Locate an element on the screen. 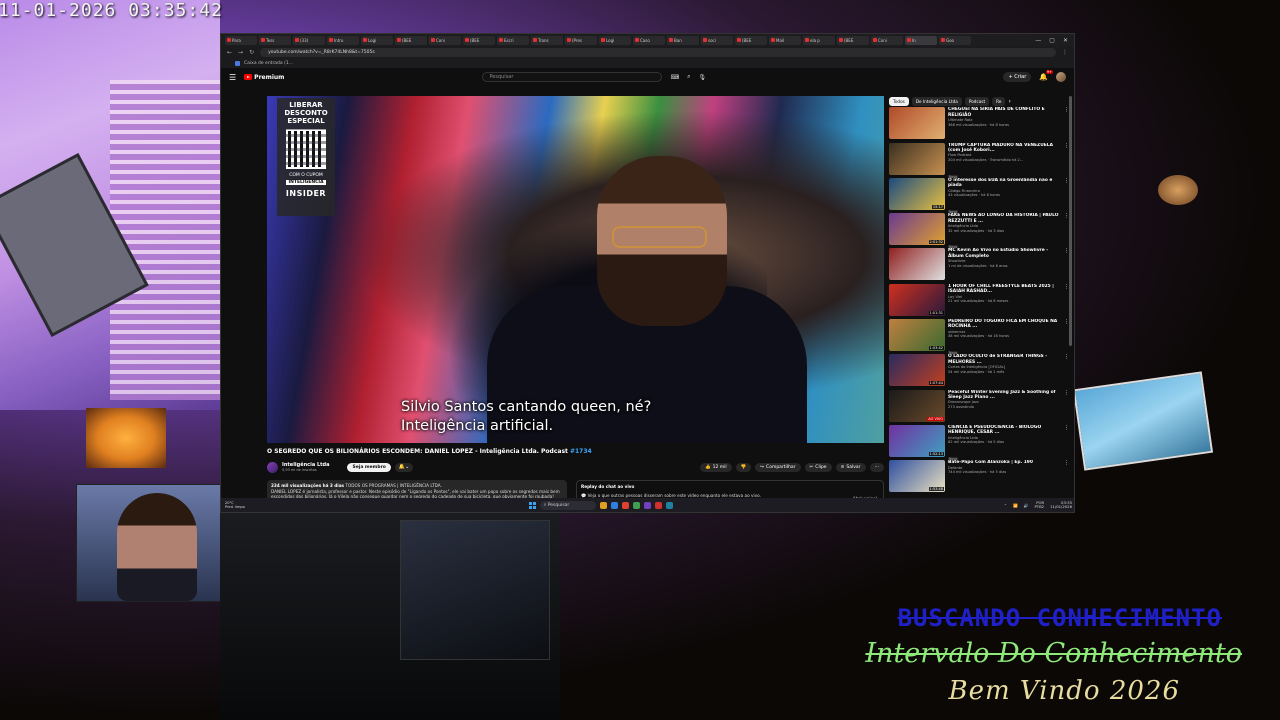 The width and height of the screenshot is (1280, 720). browser-tab: soci is located at coordinates (717, 40).